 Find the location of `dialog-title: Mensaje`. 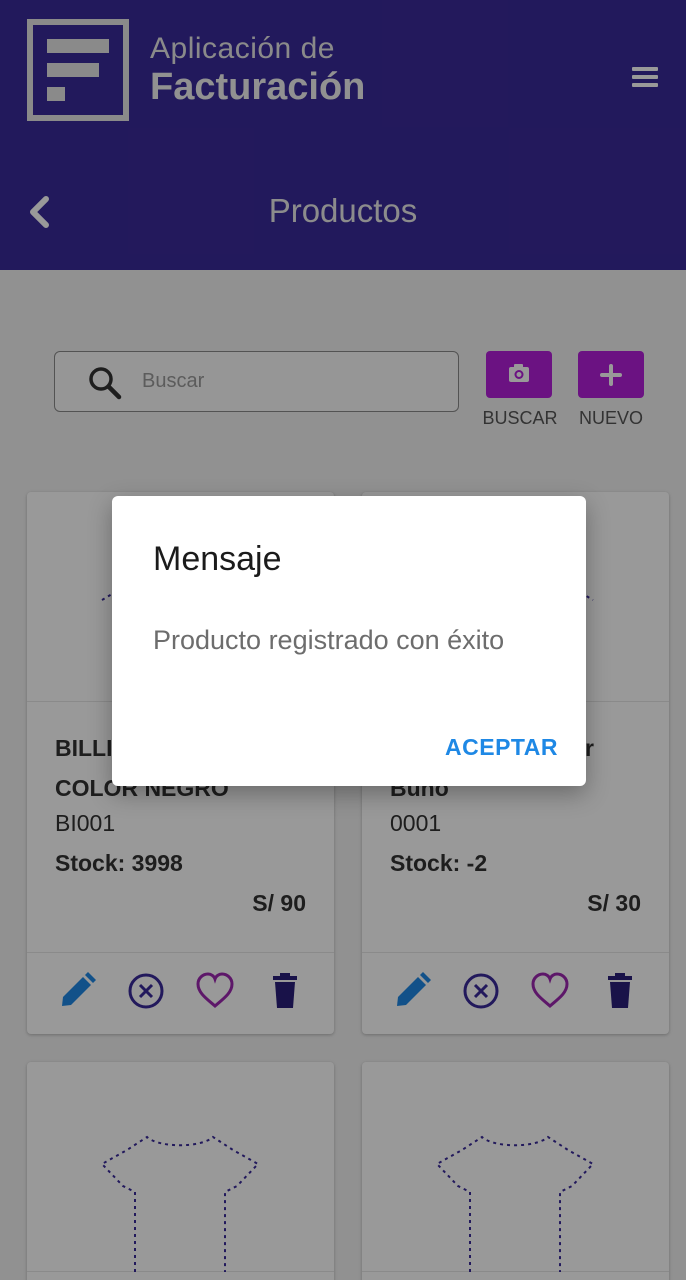

dialog-title: Mensaje is located at coordinates (217, 559).